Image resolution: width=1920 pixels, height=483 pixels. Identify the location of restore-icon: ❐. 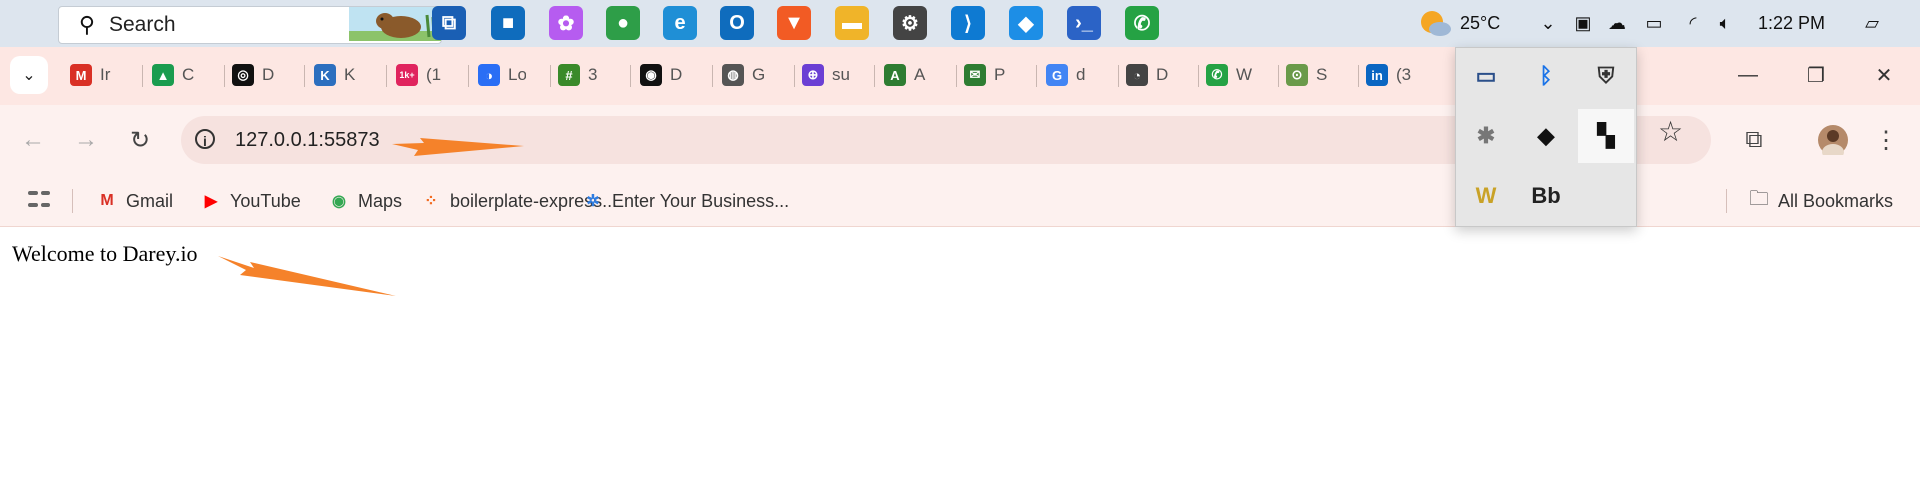
(1816, 75).